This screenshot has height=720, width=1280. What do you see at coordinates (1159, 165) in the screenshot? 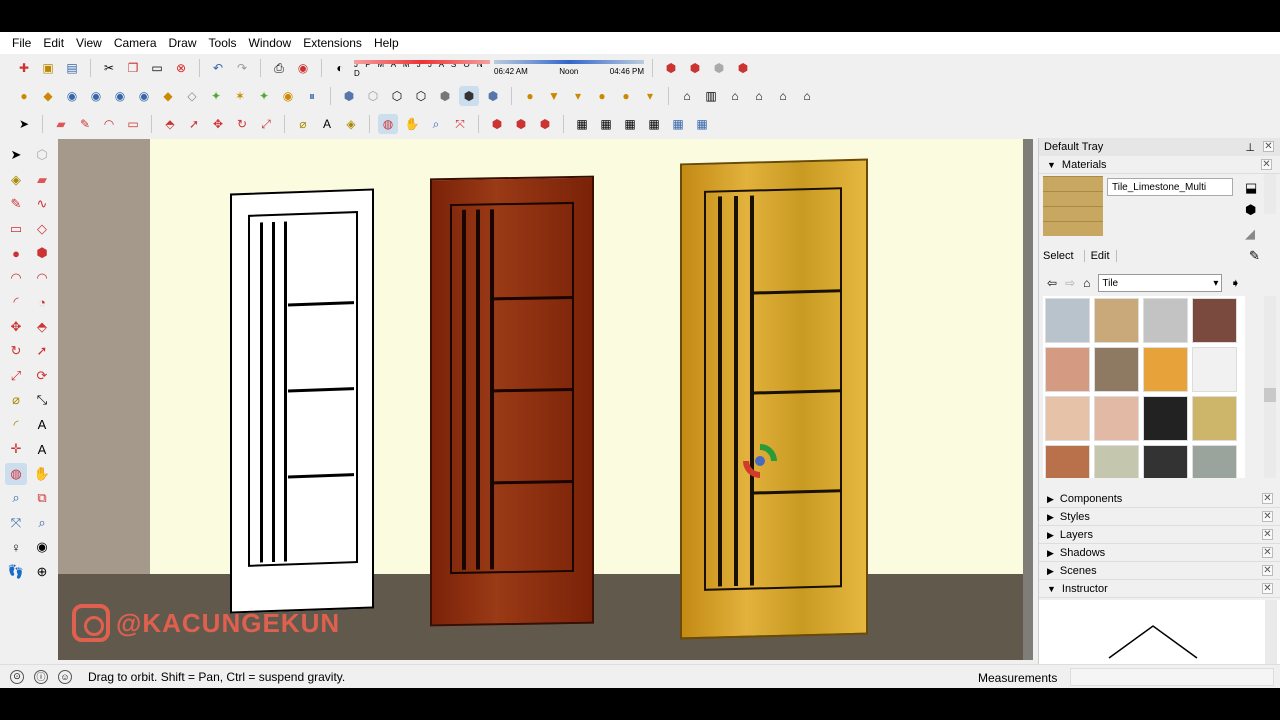
I see `materials-header: ▼ Materials ✕` at bounding box center [1159, 165].